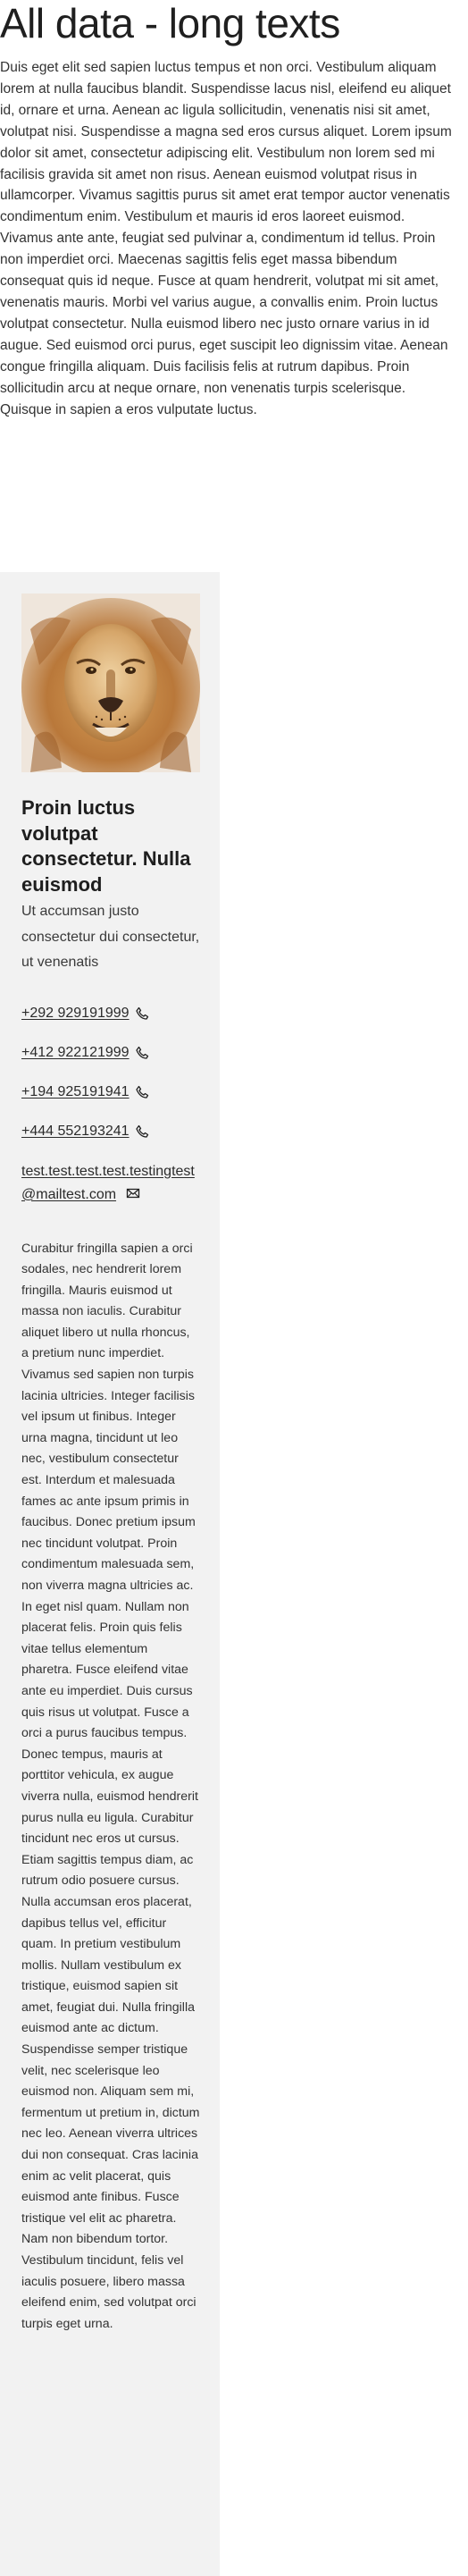 This screenshot has height=2576, width=468. I want to click on lion-portrait-image, so click(111, 683).